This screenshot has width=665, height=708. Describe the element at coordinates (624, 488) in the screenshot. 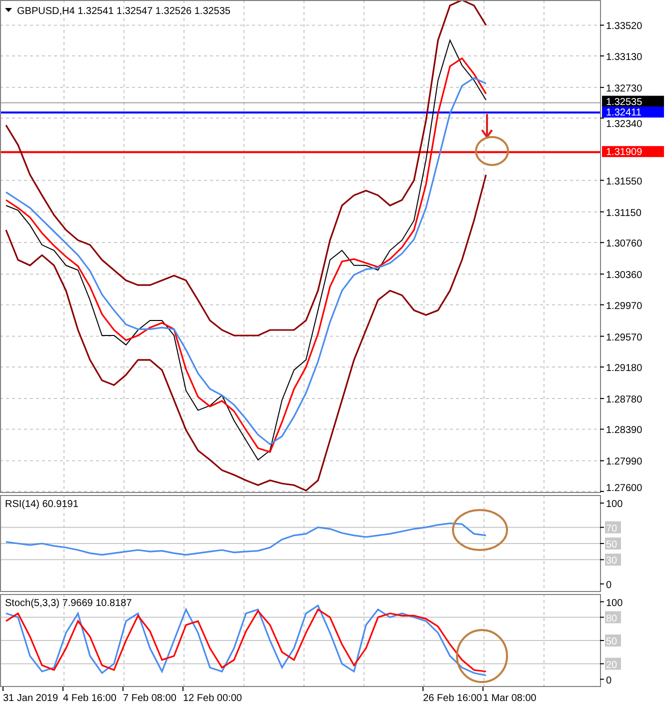

I see `y-tick-label: 1.27600` at that location.